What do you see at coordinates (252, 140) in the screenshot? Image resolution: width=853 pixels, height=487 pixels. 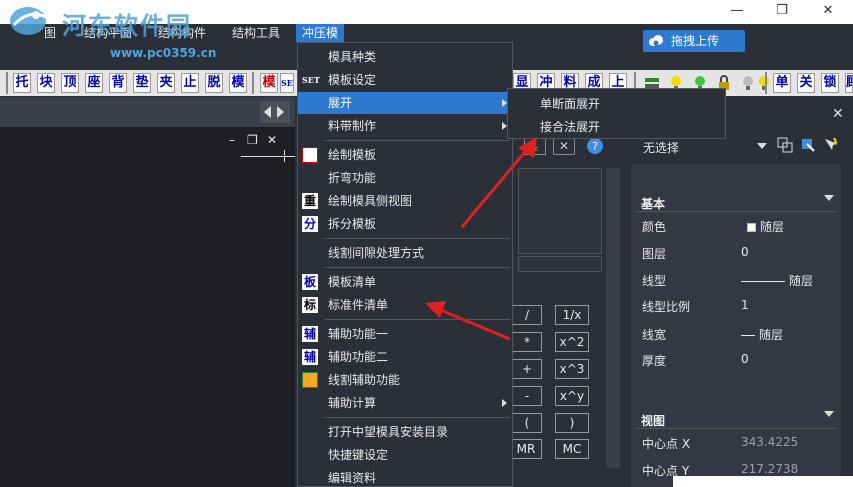 I see `canvas-restore-button: ❐` at bounding box center [252, 140].